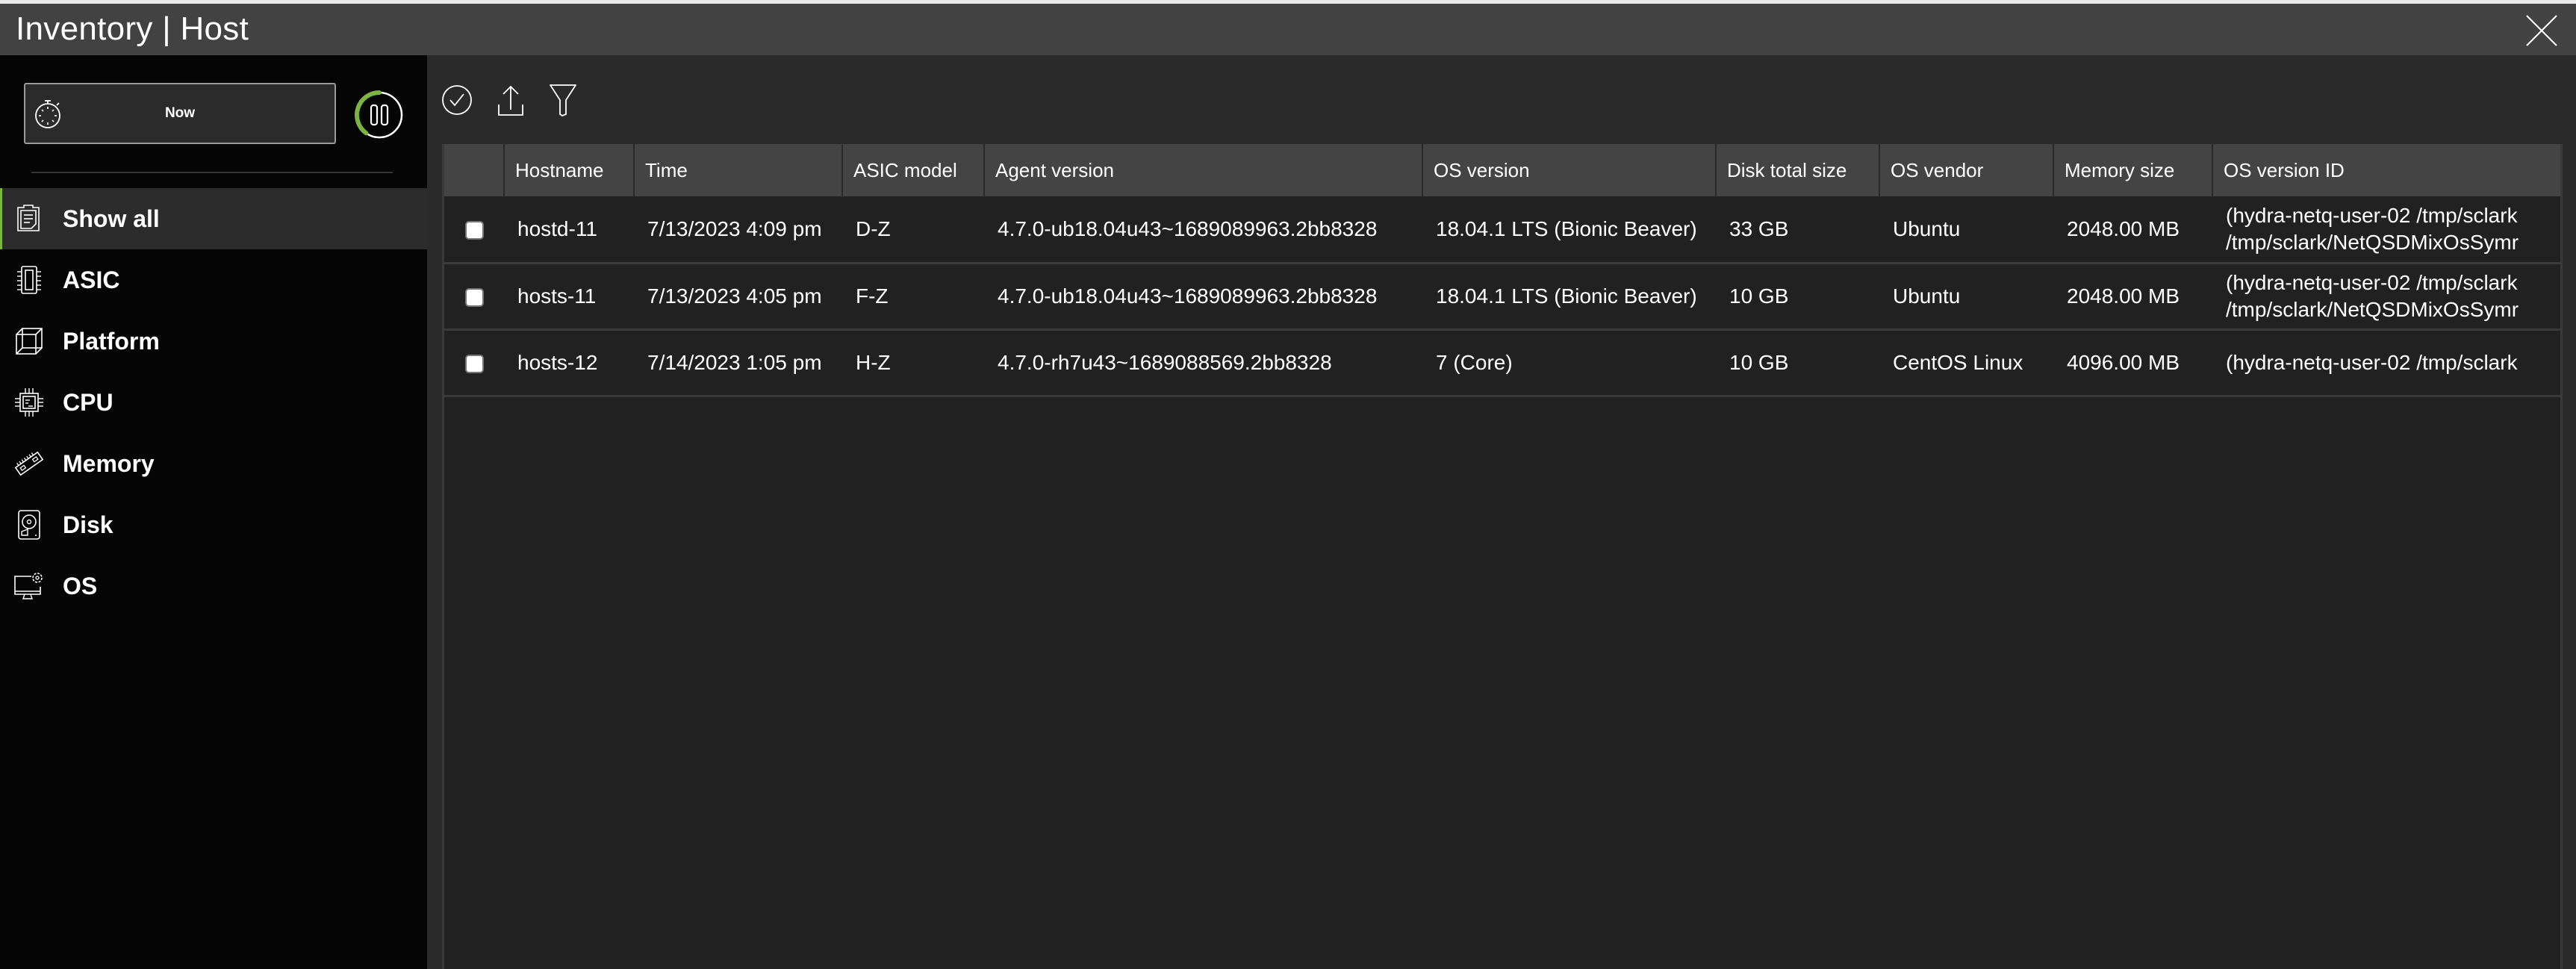 Image resolution: width=2576 pixels, height=969 pixels. I want to click on sidebar-item-memory: Memory, so click(213, 464).